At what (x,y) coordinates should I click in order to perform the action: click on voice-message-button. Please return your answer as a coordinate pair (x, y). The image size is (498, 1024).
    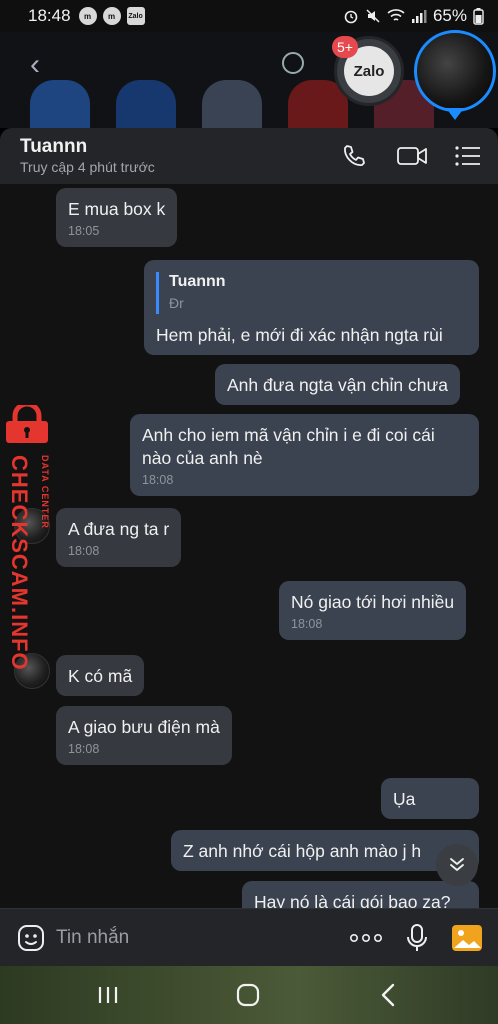
    Looking at the image, I should click on (417, 938).